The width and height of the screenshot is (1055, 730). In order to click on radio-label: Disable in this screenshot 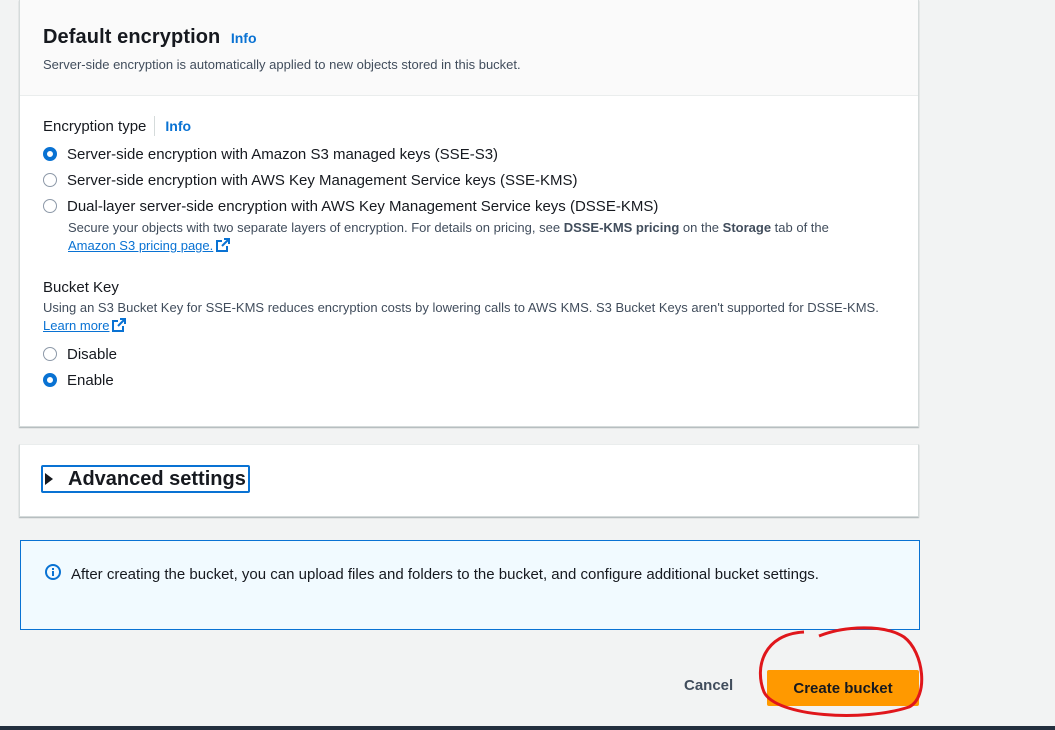, I will do `click(92, 354)`.